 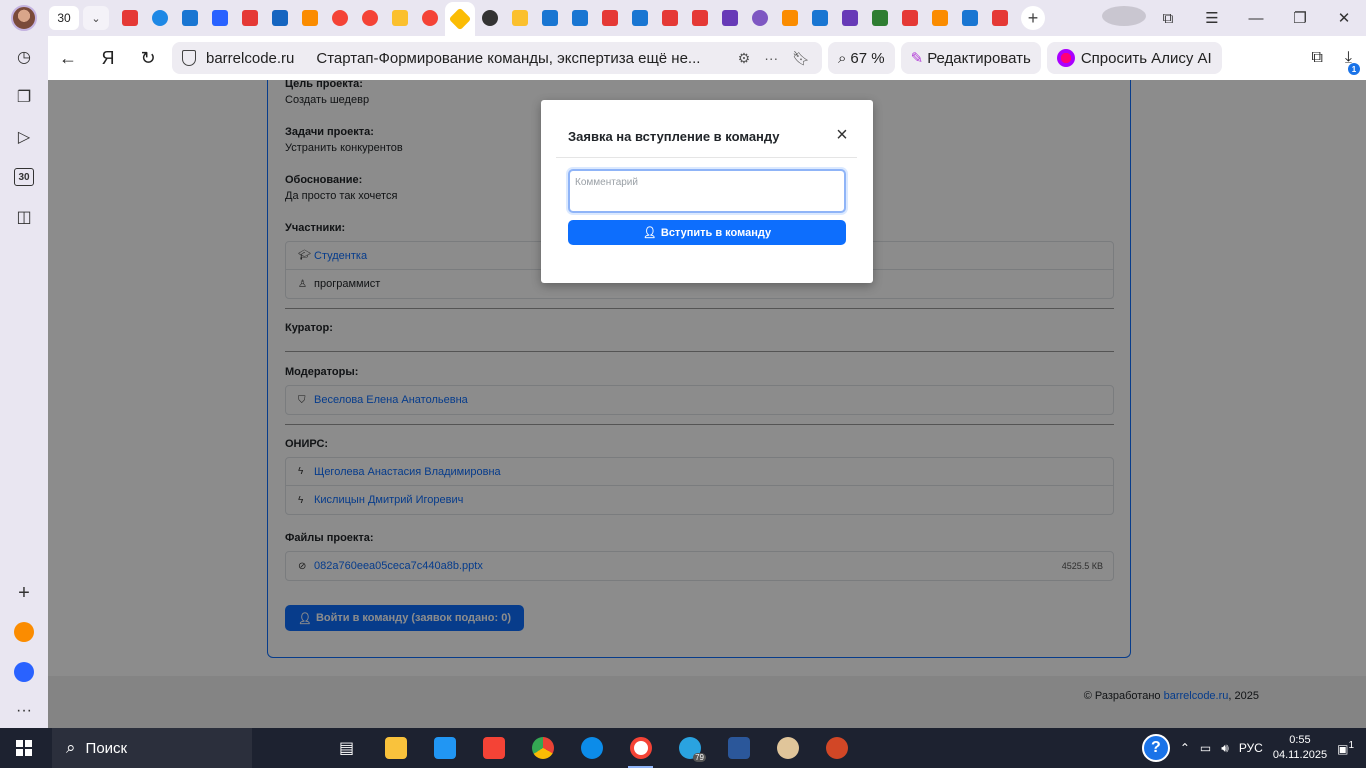 What do you see at coordinates (738, 748) in the screenshot?
I see `word-icon` at bounding box center [738, 748].